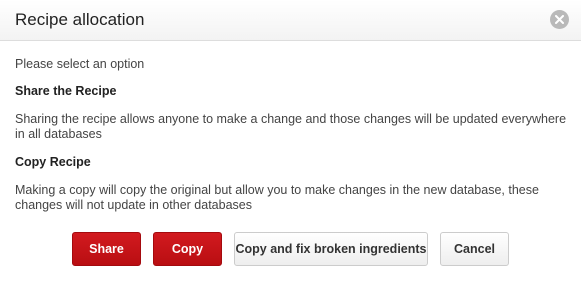  I want to click on close-button, so click(559, 19).